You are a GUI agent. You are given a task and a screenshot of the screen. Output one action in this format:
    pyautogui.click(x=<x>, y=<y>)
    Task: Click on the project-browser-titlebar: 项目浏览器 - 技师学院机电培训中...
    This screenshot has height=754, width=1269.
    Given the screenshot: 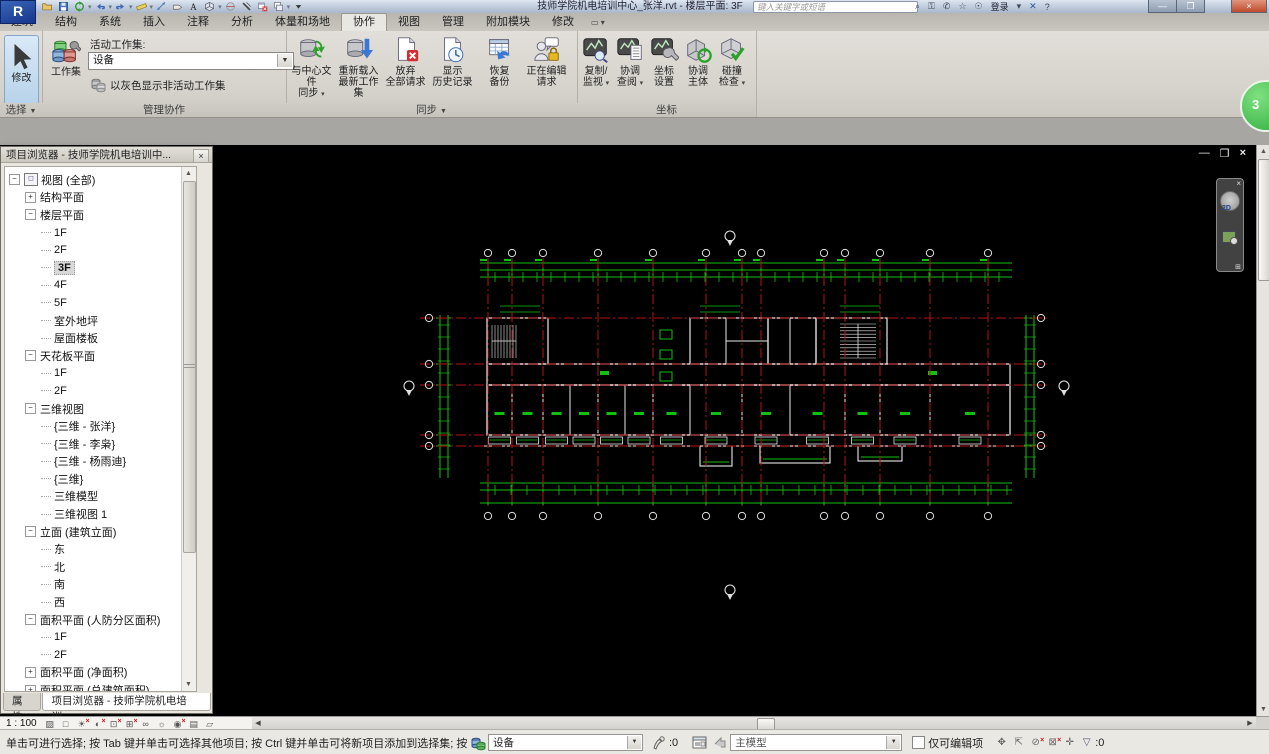 What is the action you would take?
    pyautogui.click(x=106, y=155)
    